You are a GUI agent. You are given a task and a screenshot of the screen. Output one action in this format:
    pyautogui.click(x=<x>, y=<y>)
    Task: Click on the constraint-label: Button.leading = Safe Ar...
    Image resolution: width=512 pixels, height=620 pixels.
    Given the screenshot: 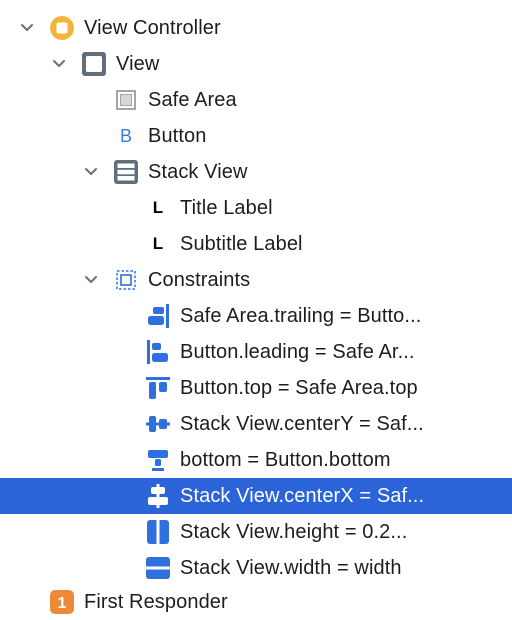 What is the action you would take?
    pyautogui.click(x=297, y=352)
    